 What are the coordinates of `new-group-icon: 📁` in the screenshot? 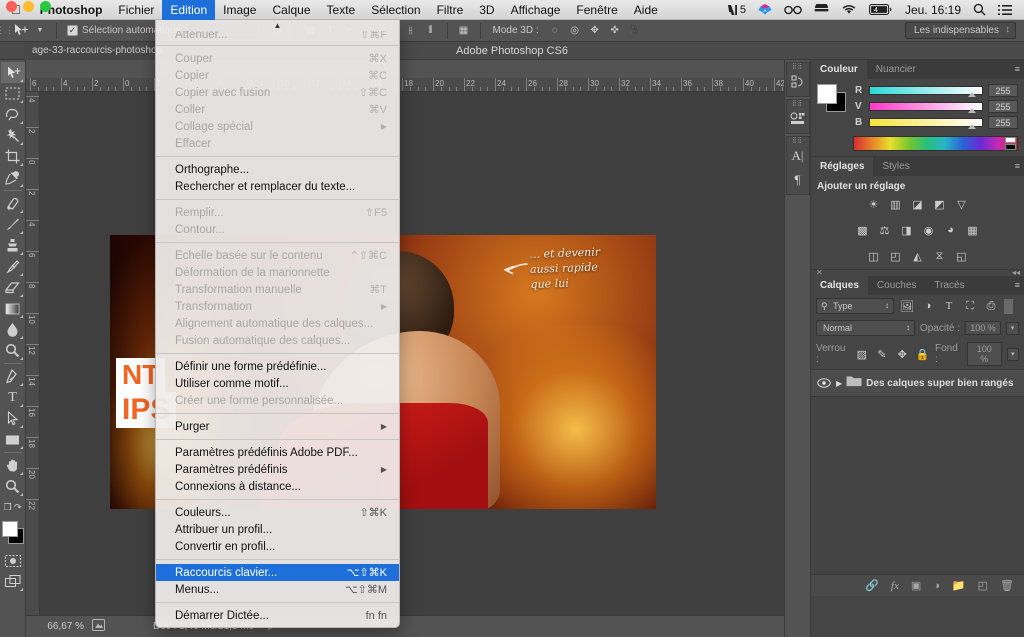 It's located at (959, 585).